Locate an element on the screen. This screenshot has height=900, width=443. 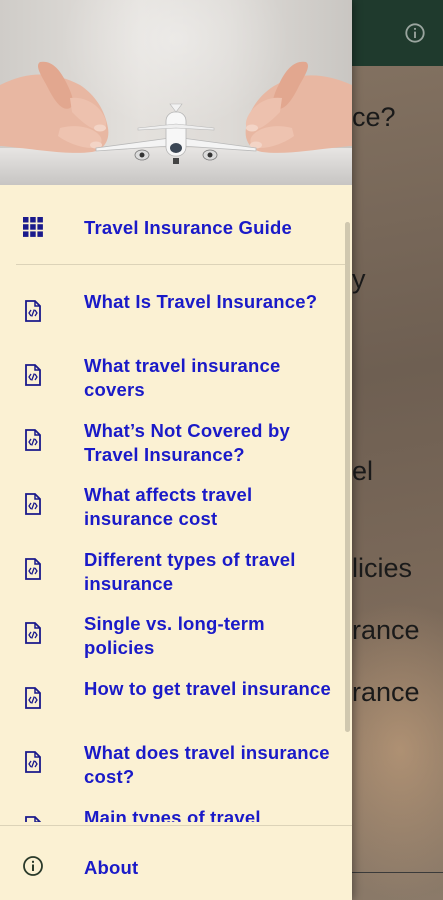
nav-item-travel-insurance-guide: Travel Insurance Guide is located at coordinates (170, 228).